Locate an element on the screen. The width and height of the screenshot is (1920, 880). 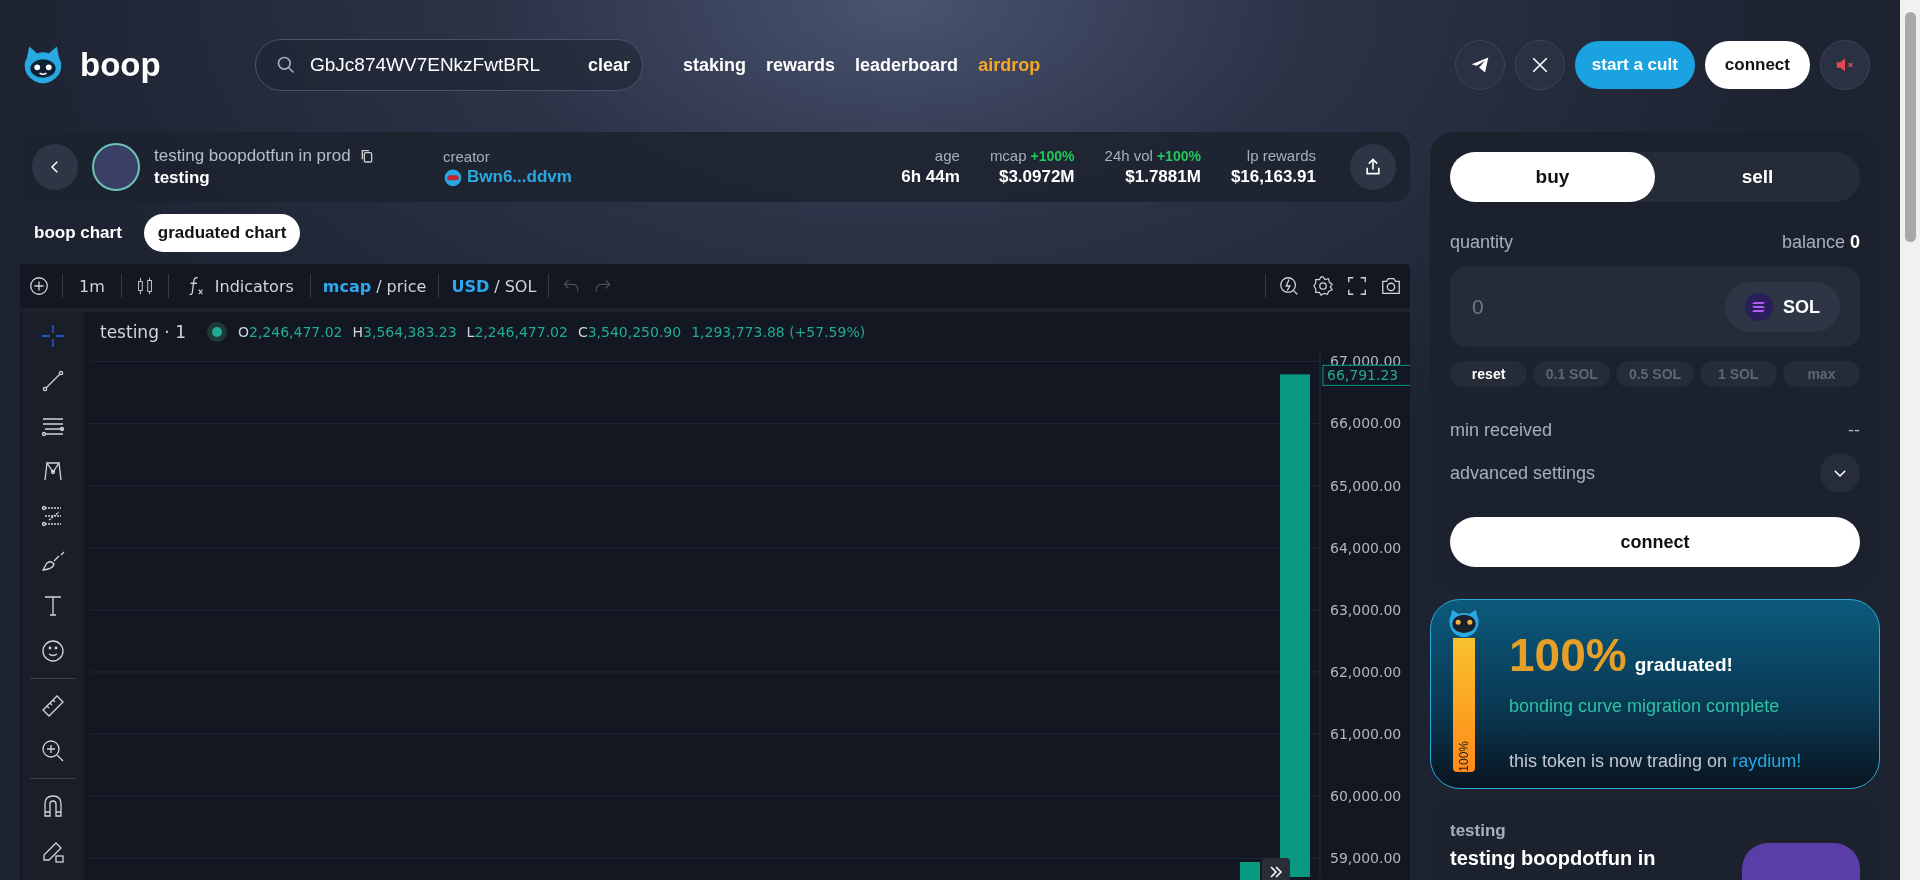
ohlc-value: 3,564,383.23 is located at coordinates (410, 332).